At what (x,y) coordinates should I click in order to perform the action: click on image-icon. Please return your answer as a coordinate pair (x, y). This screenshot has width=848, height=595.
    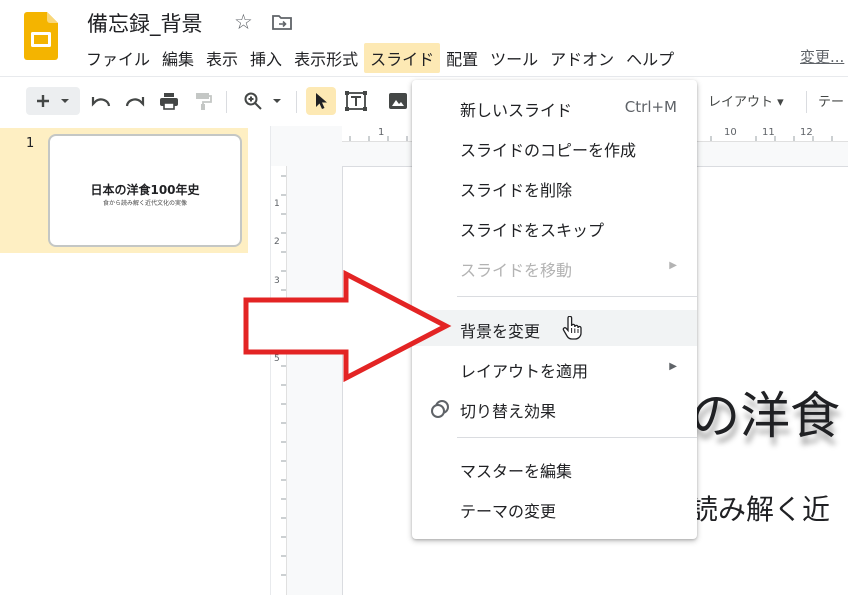
    Looking at the image, I should click on (398, 101).